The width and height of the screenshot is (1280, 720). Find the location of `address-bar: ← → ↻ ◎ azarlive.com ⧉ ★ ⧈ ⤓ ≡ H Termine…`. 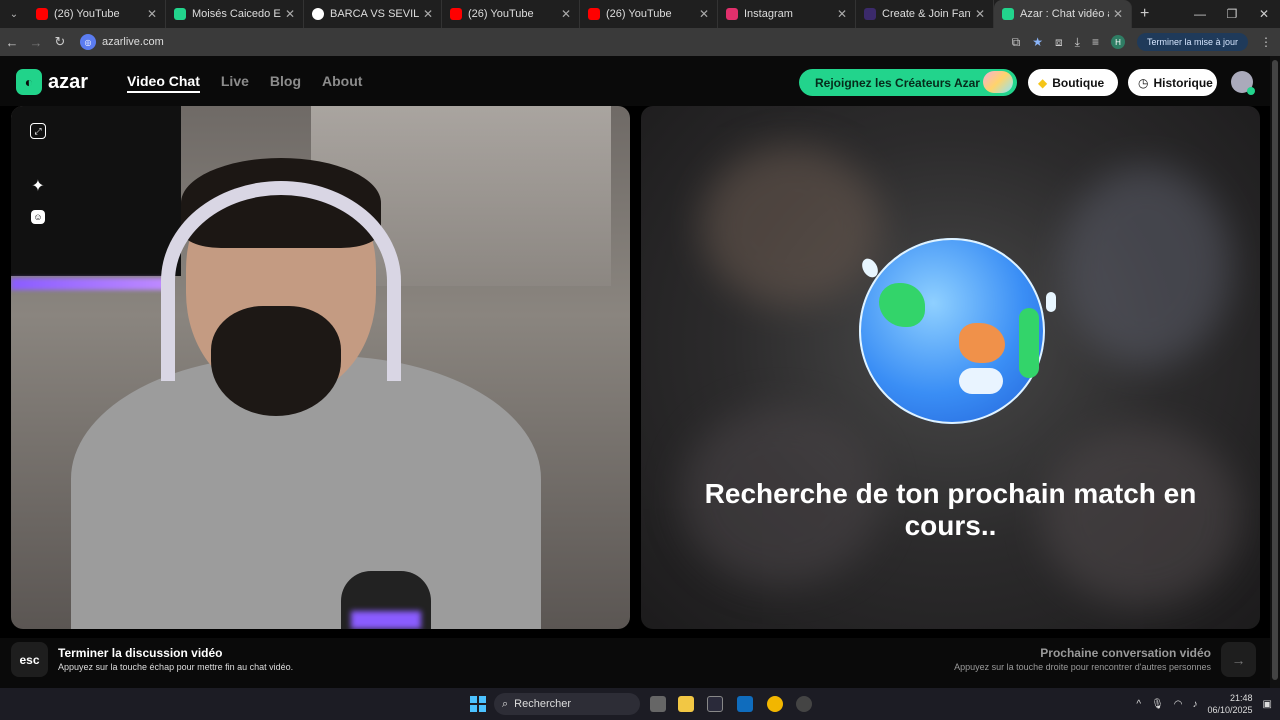

address-bar: ← → ↻ ◎ azarlive.com ⧉ ★ ⧈ ⤓ ≡ H Termine… is located at coordinates (640, 42).